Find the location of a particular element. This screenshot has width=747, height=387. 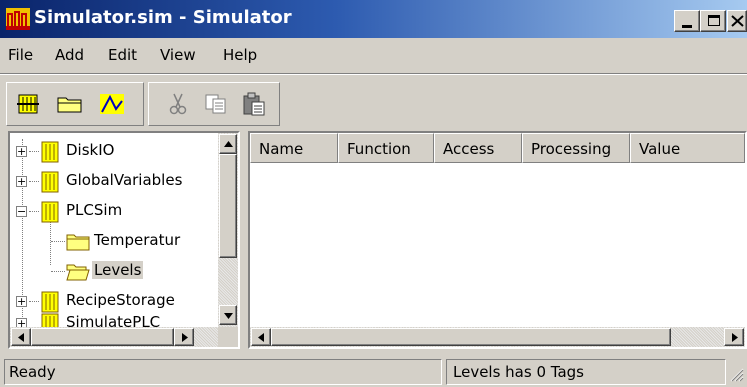

app-icon is located at coordinates (18, 19).